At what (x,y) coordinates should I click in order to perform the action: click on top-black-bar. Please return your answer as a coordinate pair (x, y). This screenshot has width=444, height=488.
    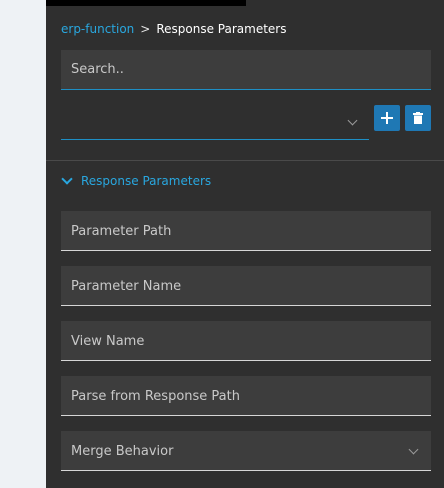
    Looking at the image, I should click on (146, 3).